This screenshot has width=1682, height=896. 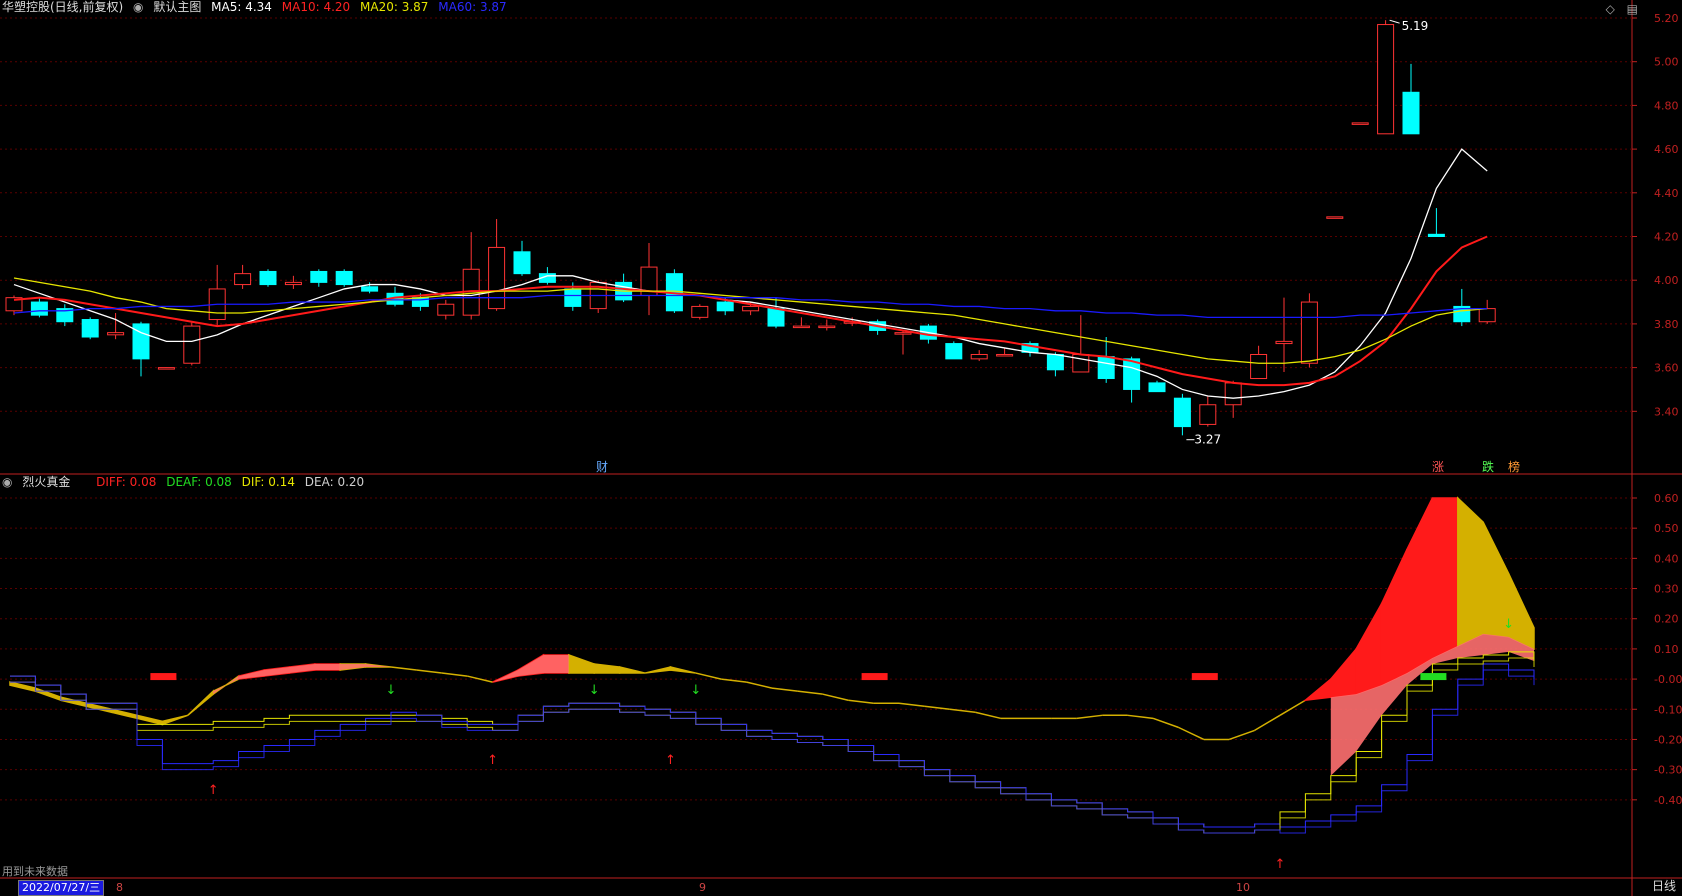 I want to click on y-tick-label-main: 5.20, so click(x=1666, y=18).